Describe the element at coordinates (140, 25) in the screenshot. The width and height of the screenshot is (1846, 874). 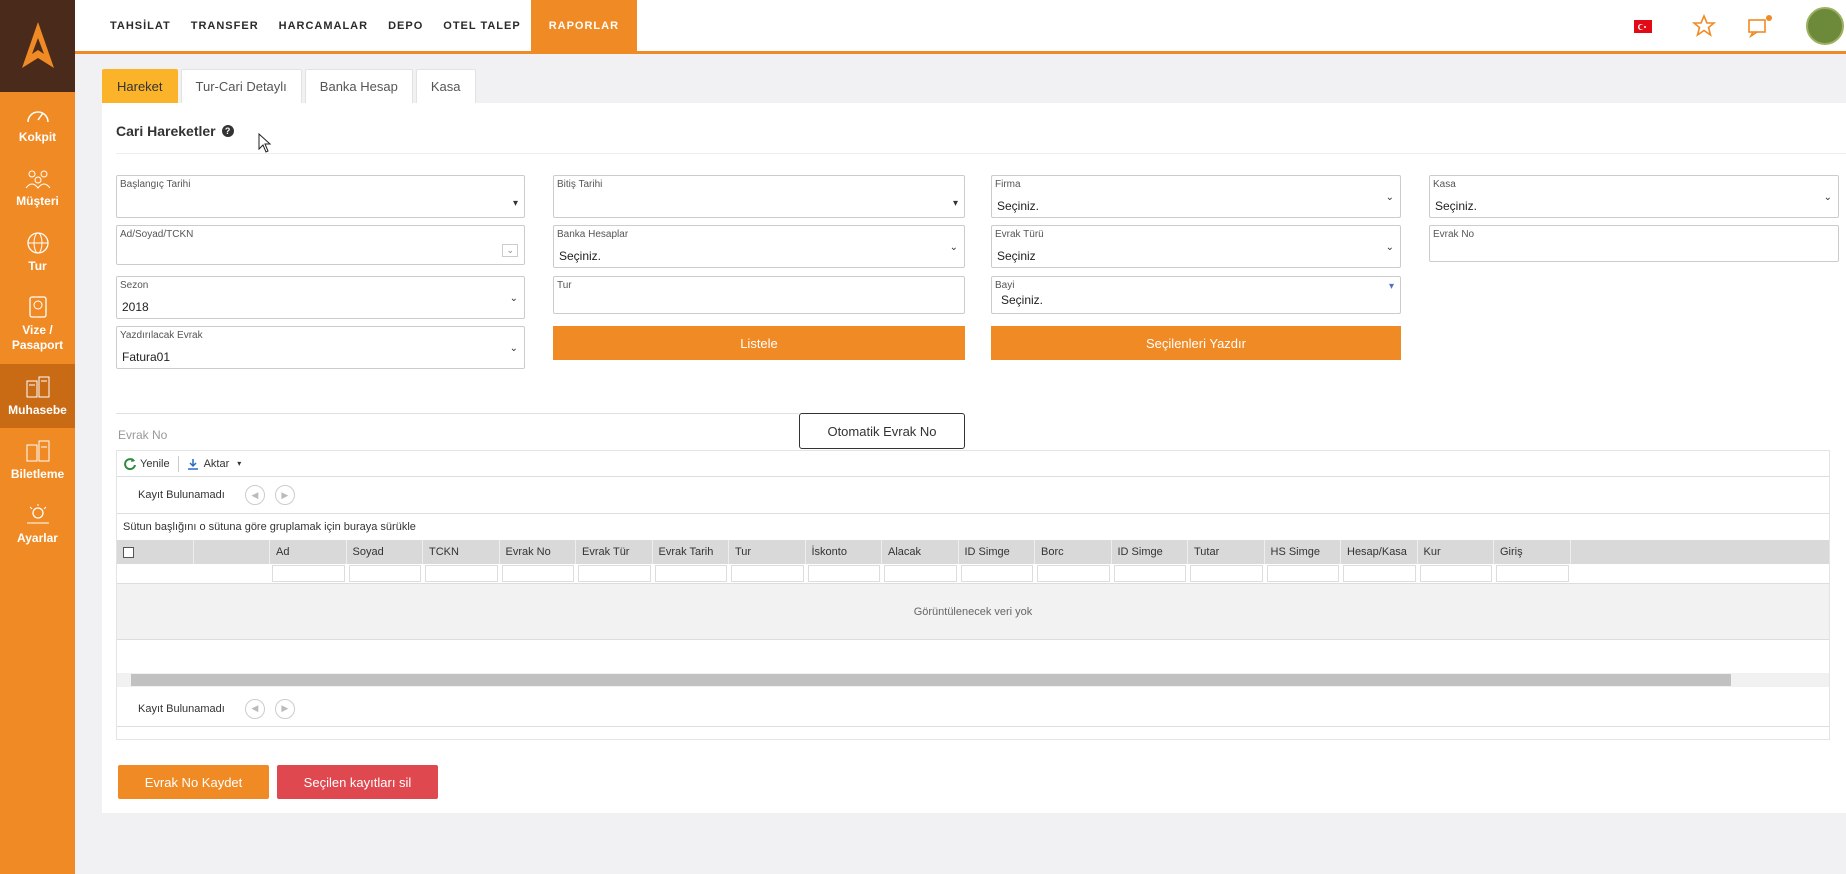
I see `nav-tahsilat: TAHSİLAT` at that location.